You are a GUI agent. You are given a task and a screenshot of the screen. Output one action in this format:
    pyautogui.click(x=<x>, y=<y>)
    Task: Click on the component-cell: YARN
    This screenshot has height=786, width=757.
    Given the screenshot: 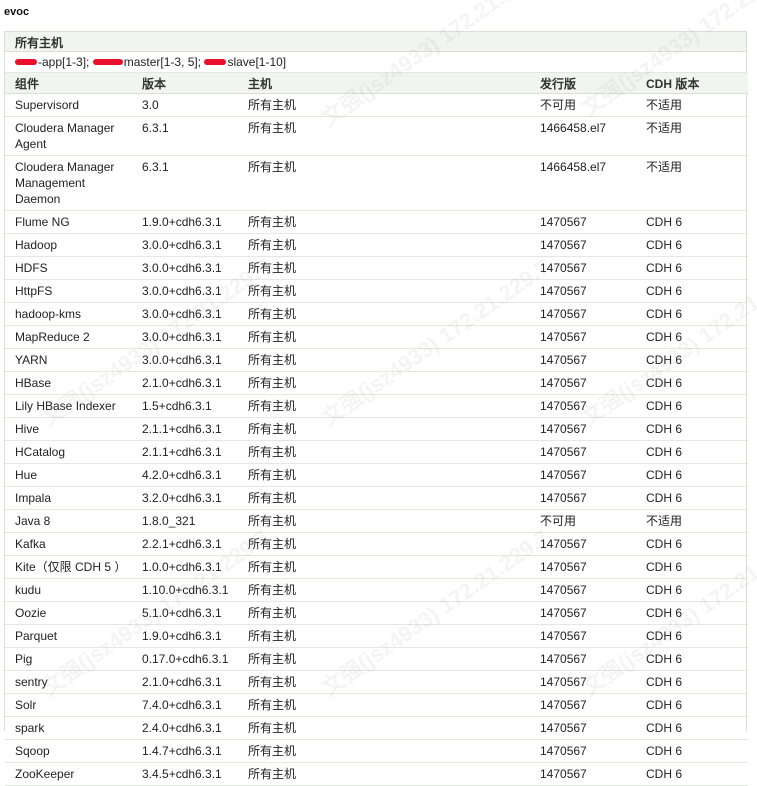 What is the action you would take?
    pyautogui.click(x=68, y=360)
    